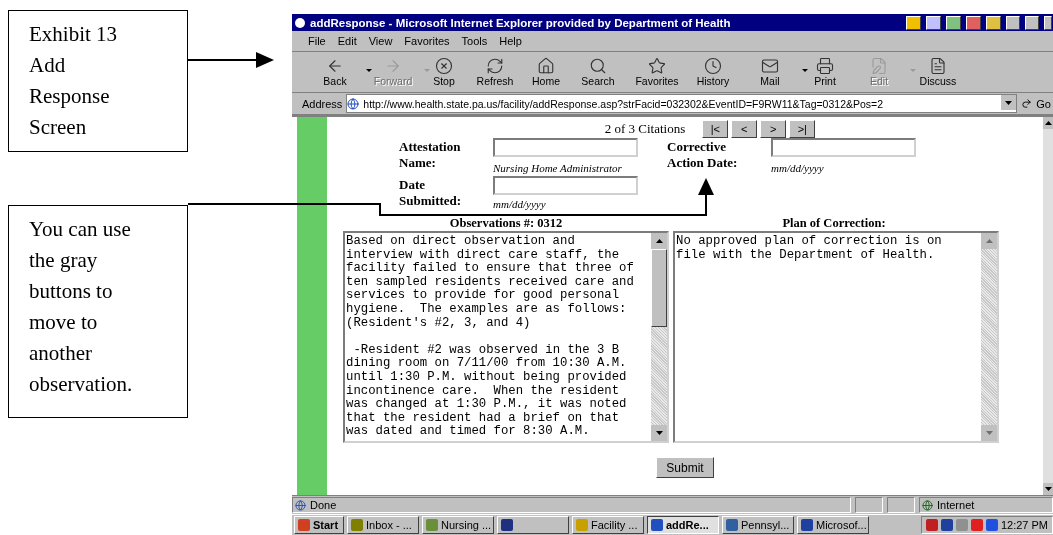 This screenshot has width=1053, height=535. What do you see at coordinates (645, 129) in the screenshot?
I see `citation-counter: 2 of 3 Citations` at bounding box center [645, 129].